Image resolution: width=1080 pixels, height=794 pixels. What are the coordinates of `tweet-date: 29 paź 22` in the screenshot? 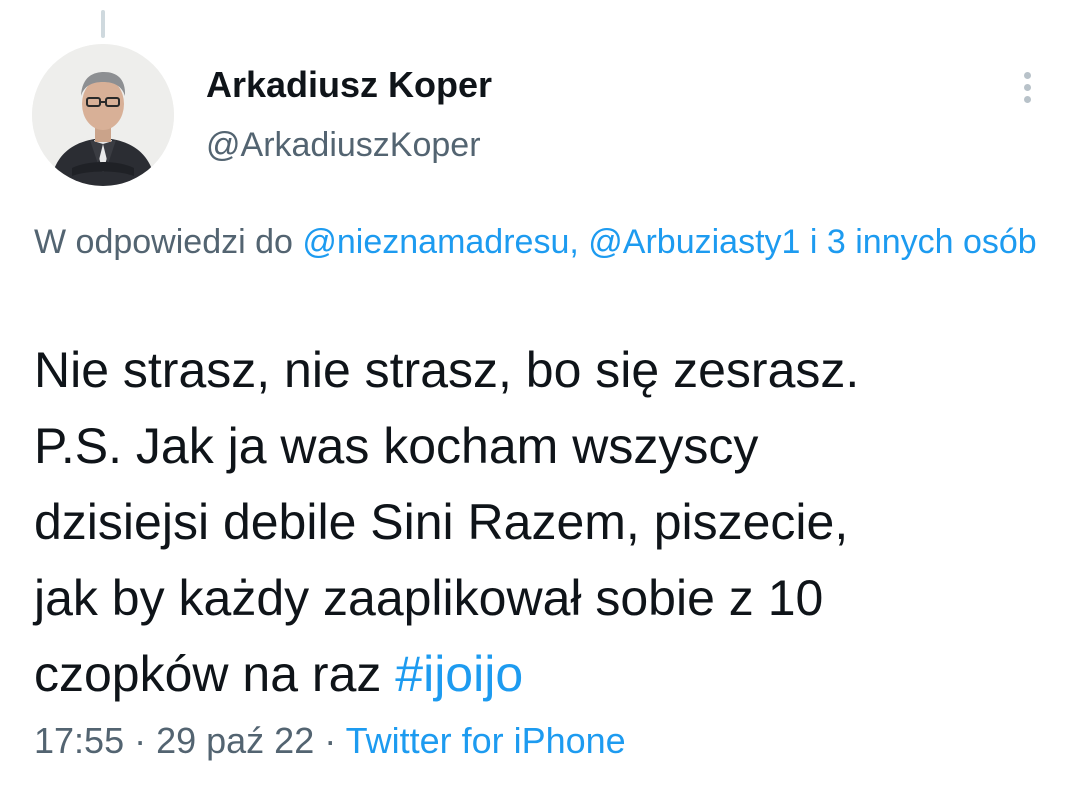 It's located at (235, 740).